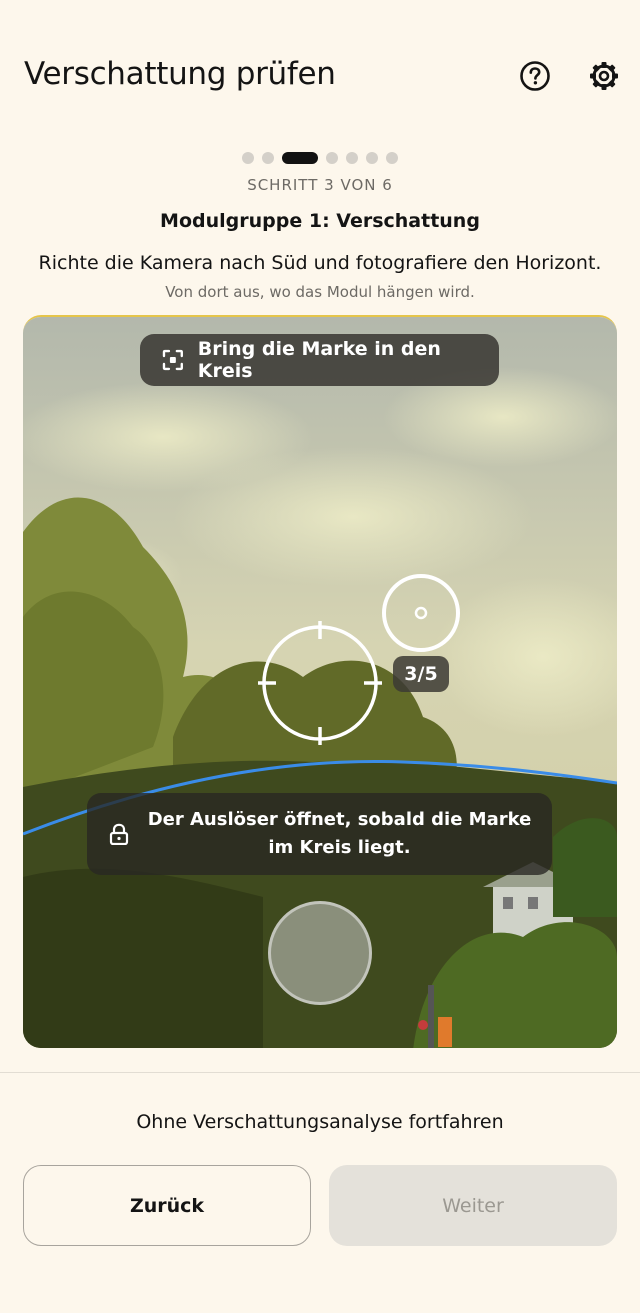 The image size is (640, 1313). Describe the element at coordinates (119, 834) in the screenshot. I see `lock-icon` at that location.